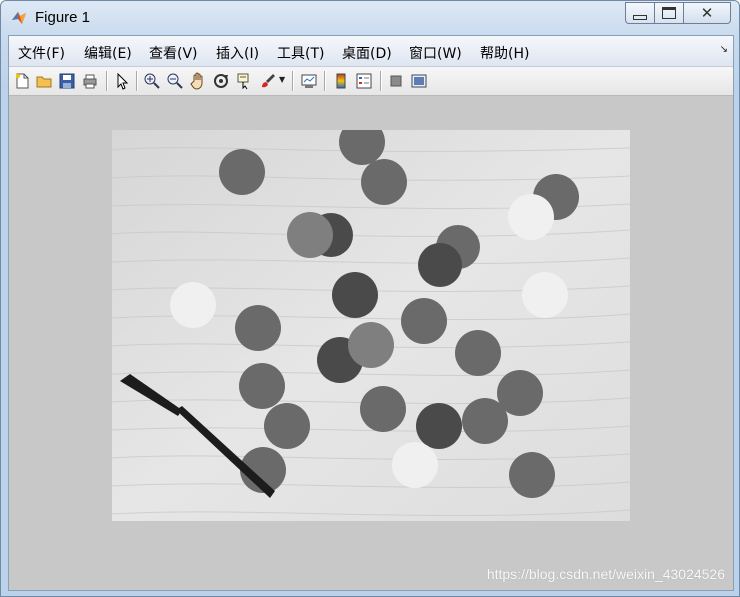  What do you see at coordinates (396, 81) in the screenshot?
I see `hide-plot-tools-icon` at bounding box center [396, 81].